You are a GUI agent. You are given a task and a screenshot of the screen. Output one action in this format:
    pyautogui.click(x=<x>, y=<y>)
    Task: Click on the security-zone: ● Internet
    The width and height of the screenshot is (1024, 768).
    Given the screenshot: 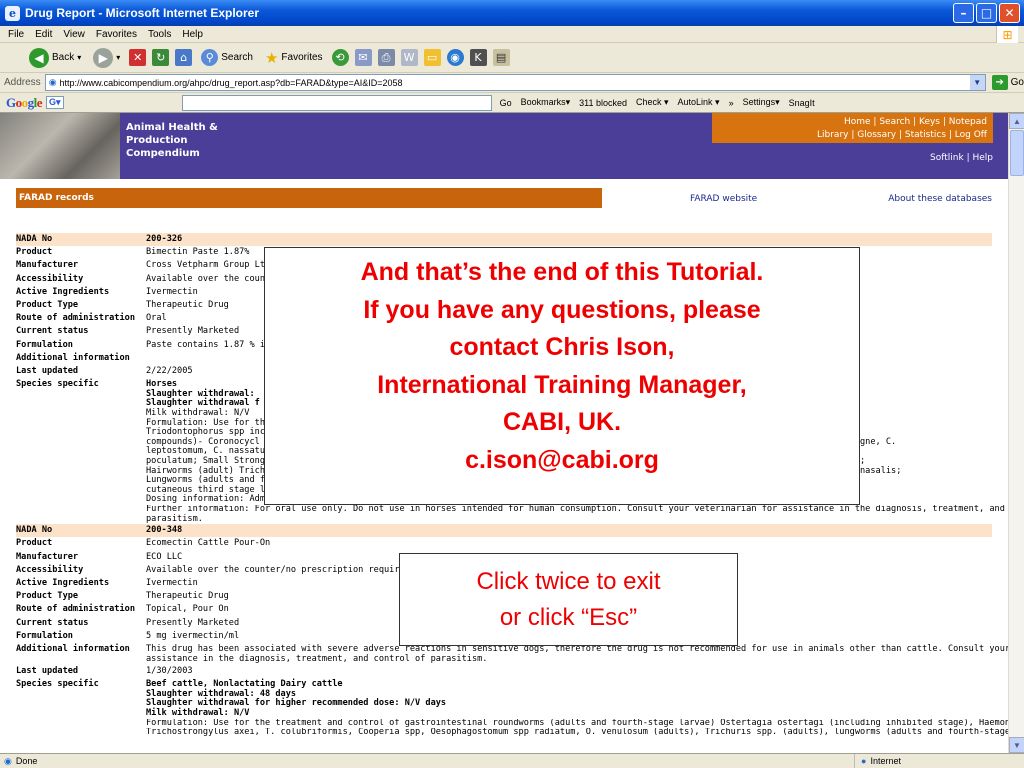 What is the action you would take?
    pyautogui.click(x=904, y=761)
    